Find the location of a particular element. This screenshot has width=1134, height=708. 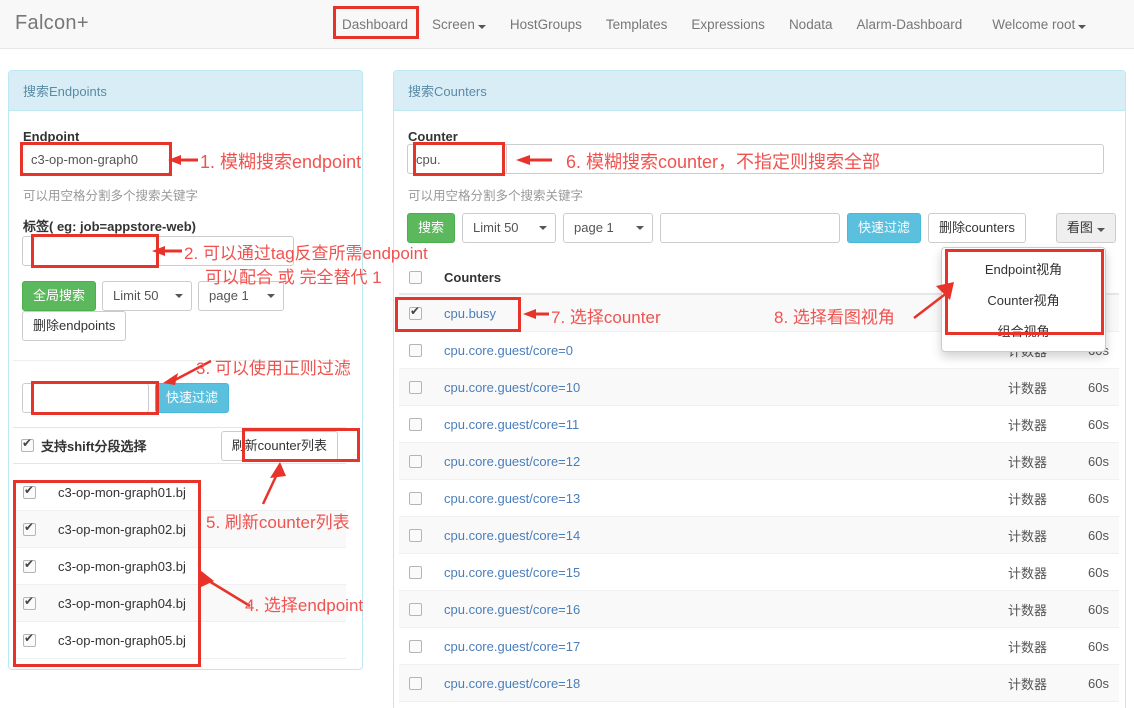

counter-action-row: 搜索 Limit 50 page 1 快速过滤 删除counters 看图 is located at coordinates (761, 228).